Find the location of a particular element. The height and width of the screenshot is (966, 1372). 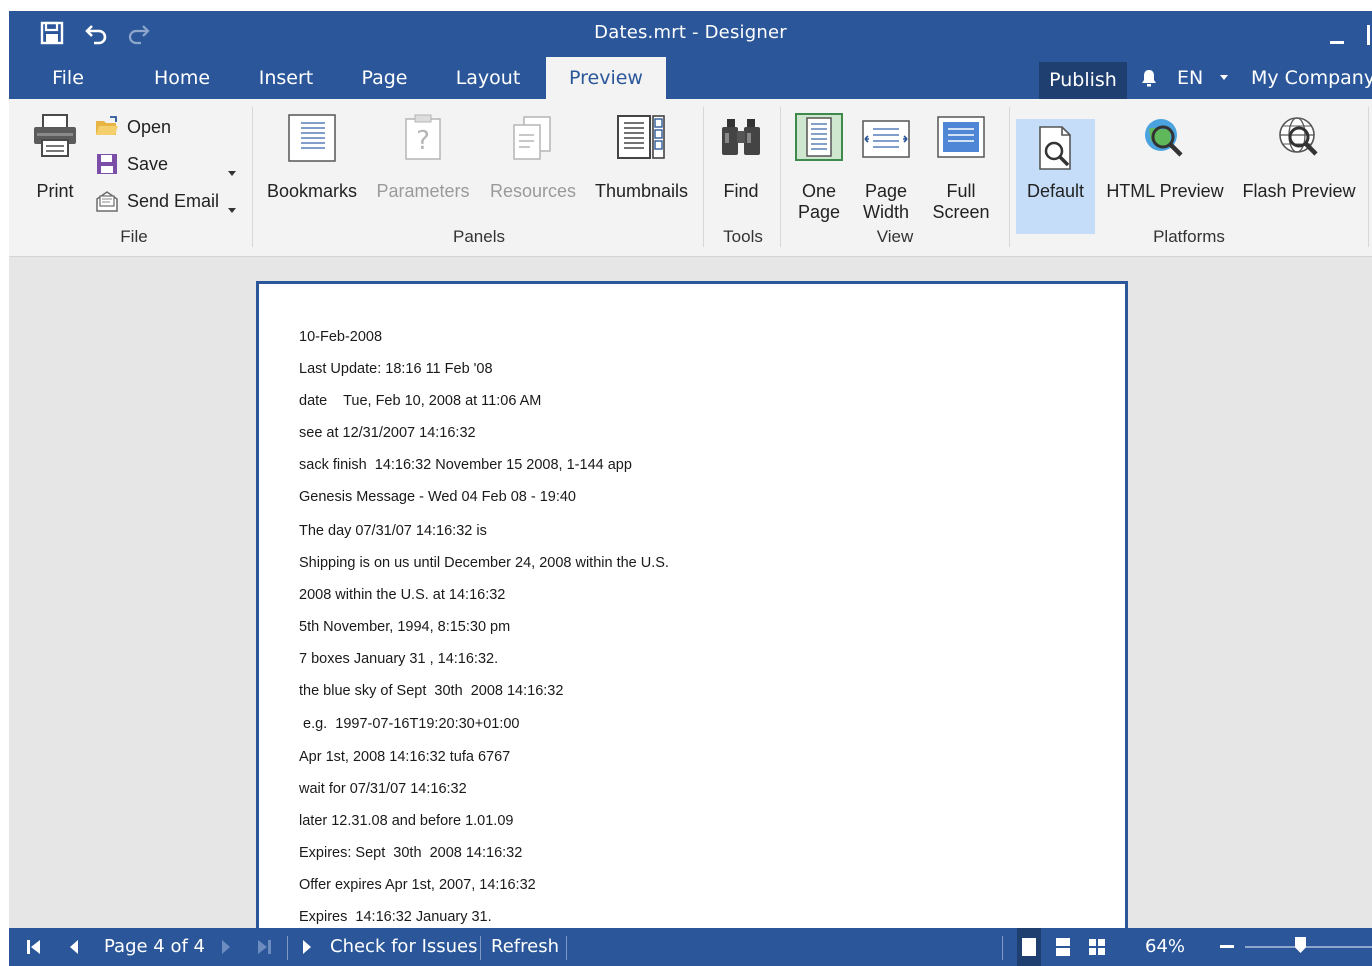

last-page-icon is located at coordinates (266, 947).